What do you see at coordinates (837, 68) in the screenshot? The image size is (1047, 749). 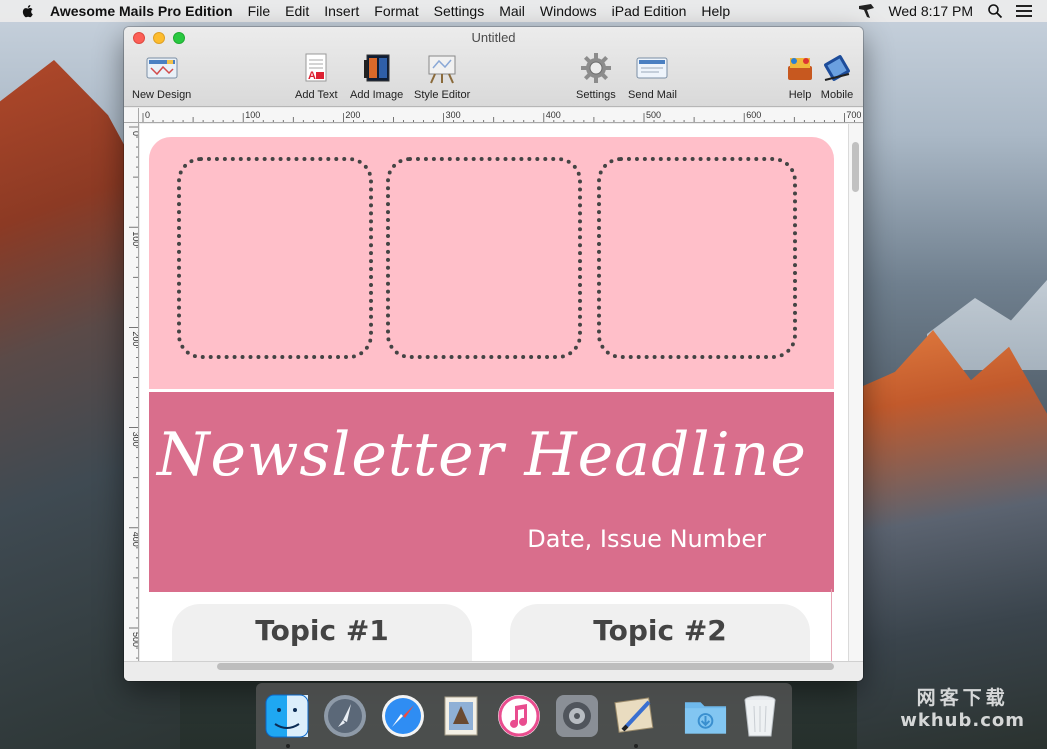 I see `mobile-device-icon` at bounding box center [837, 68].